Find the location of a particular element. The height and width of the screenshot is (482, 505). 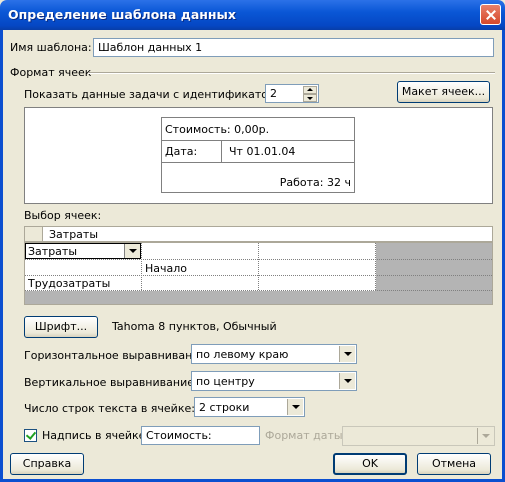

arrow-down-icon is located at coordinates (310, 98).